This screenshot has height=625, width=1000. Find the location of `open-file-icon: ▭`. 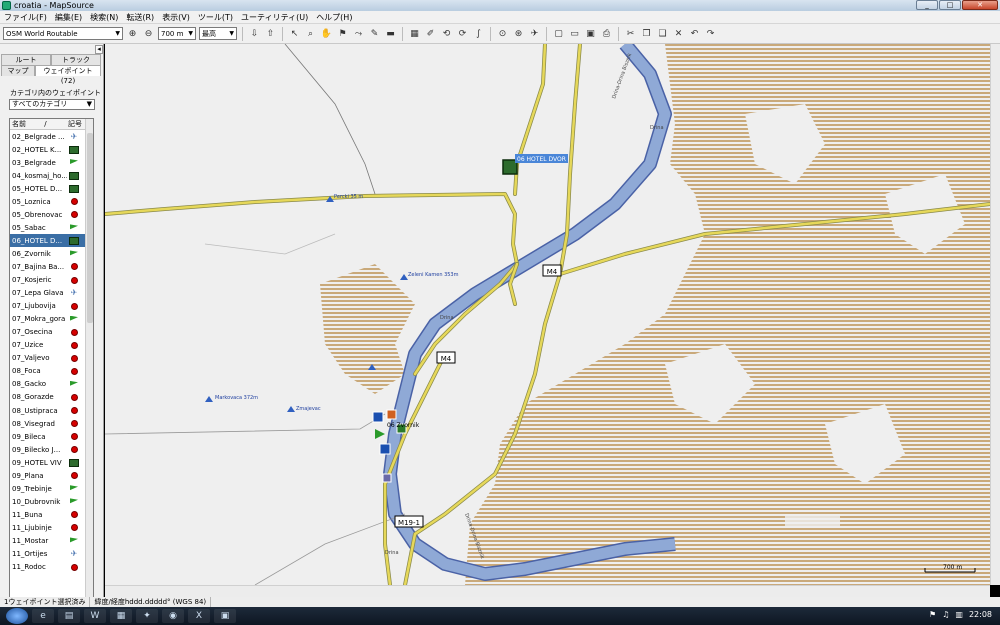

open-file-icon: ▭ is located at coordinates (574, 33).